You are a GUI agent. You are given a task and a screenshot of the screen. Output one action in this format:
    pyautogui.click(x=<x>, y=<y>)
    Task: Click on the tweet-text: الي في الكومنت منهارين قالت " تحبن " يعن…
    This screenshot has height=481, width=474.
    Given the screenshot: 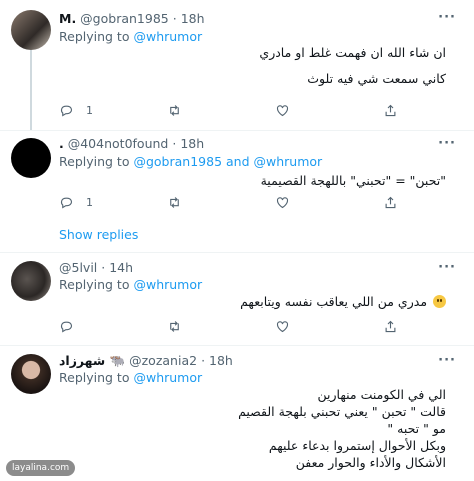 What is the action you would take?
    pyautogui.click(x=251, y=428)
    